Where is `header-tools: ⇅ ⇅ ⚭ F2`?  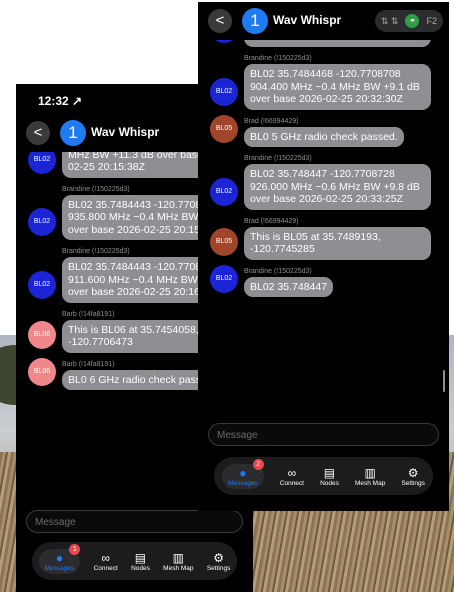
header-tools: ⇅ ⇅ ⚭ F2 is located at coordinates (408, 21).